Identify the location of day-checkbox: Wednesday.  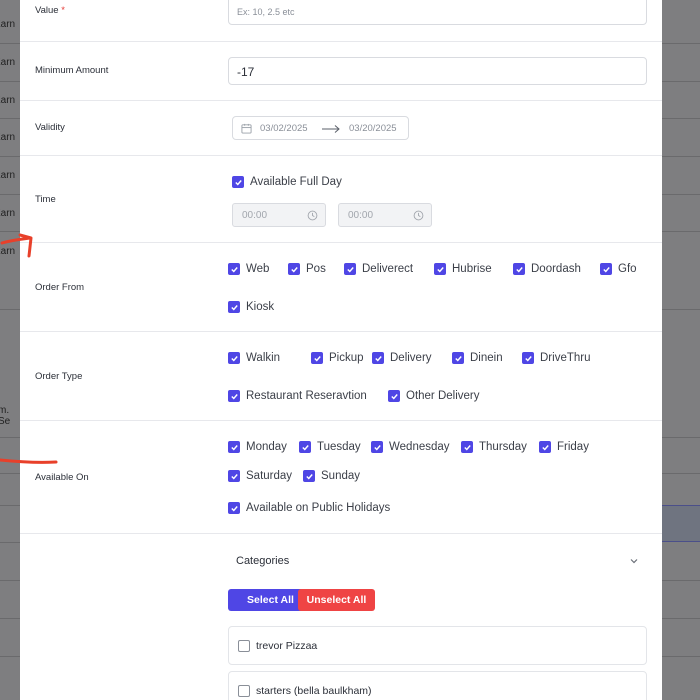
(410, 447).